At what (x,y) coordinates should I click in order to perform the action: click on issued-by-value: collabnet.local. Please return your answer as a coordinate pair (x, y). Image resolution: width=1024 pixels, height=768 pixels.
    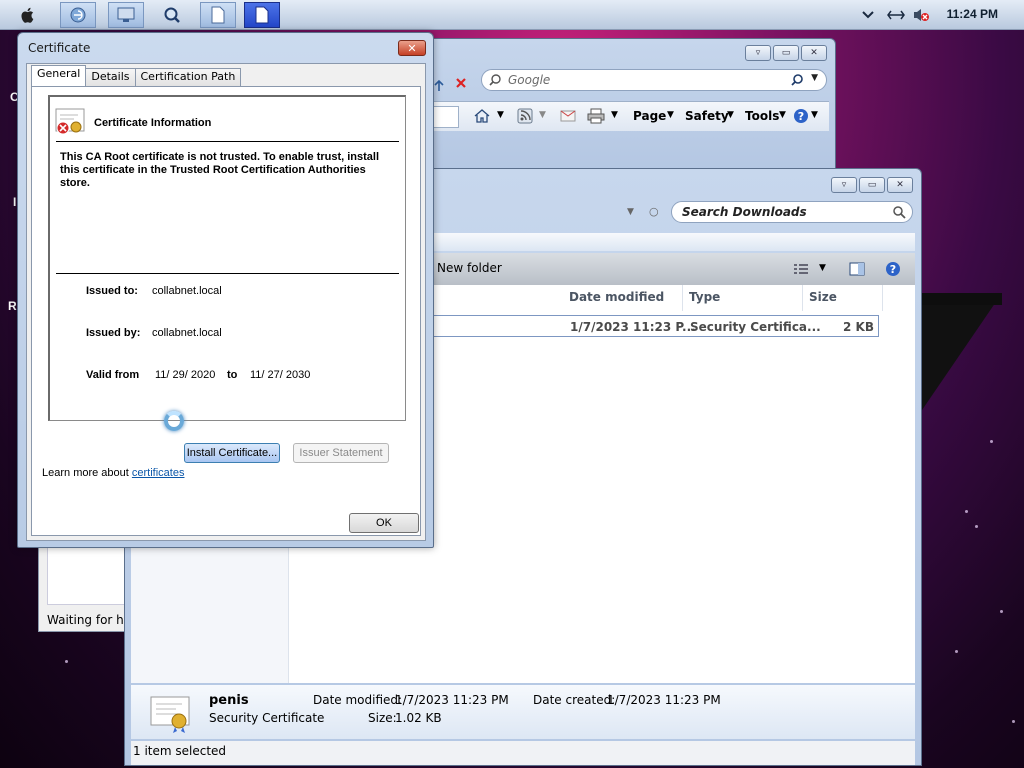
    Looking at the image, I should click on (187, 333).